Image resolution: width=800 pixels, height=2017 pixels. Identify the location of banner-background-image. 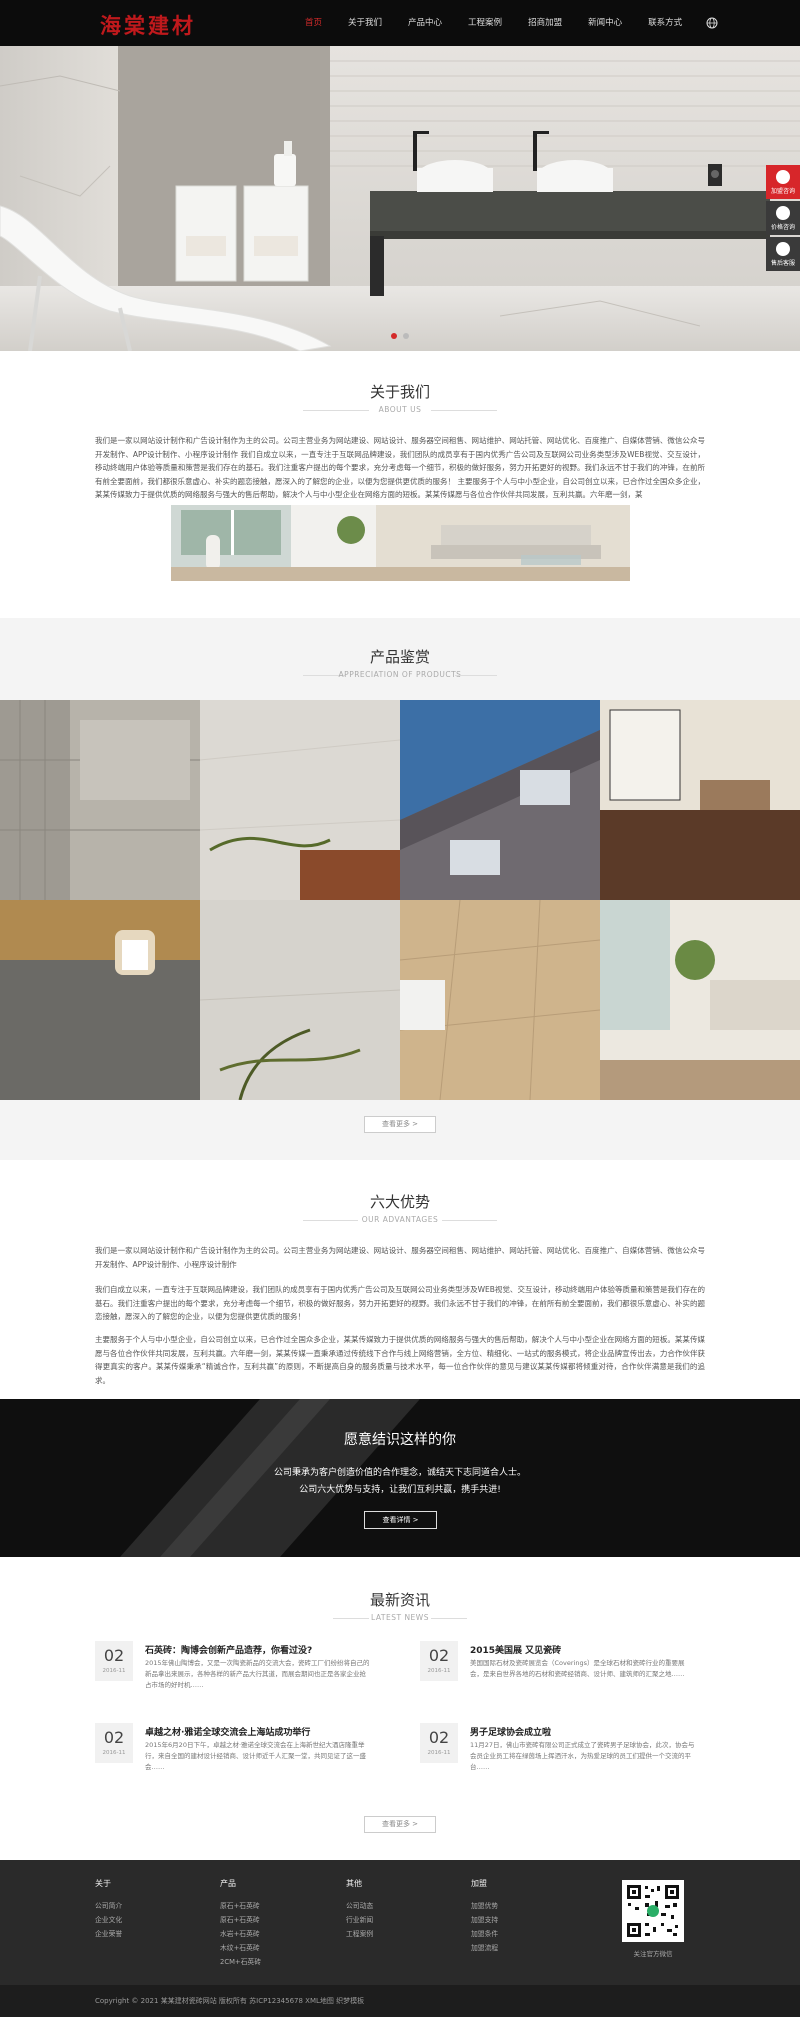
(270, 1478).